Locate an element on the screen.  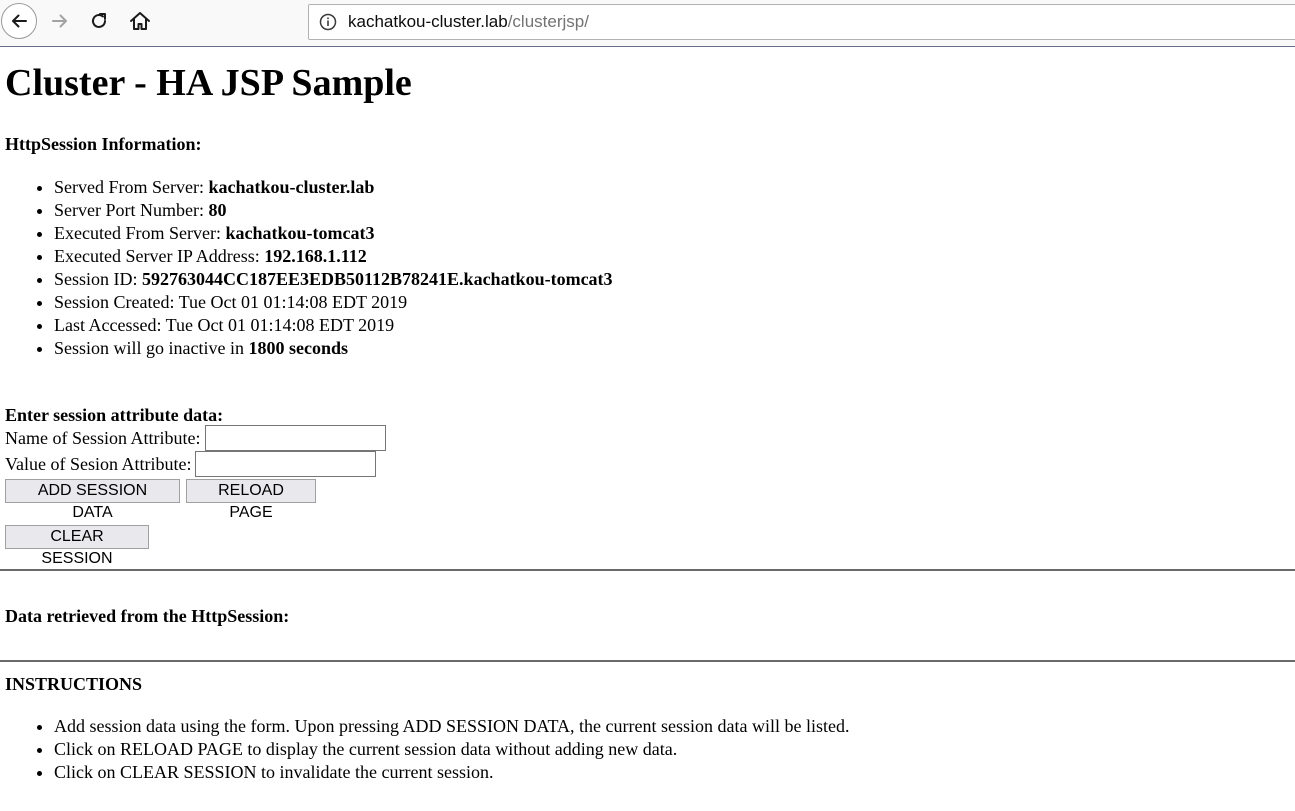
info-label: Server Port Number: is located at coordinates (131, 210).